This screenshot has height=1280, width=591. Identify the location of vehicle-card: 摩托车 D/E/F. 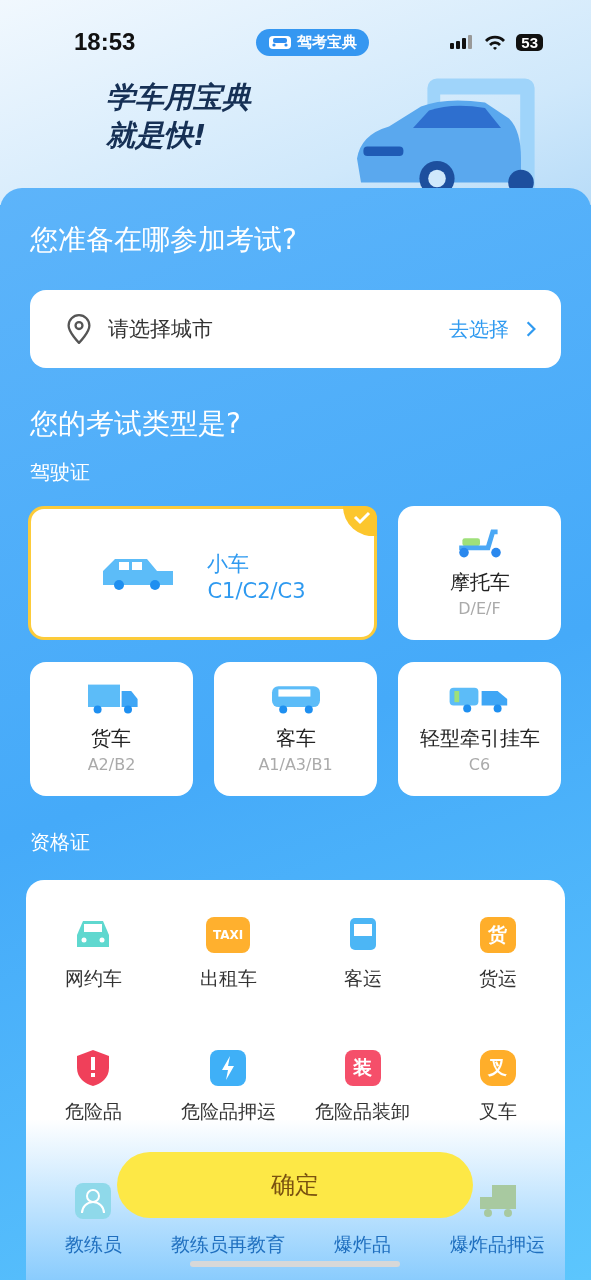
(479, 573).